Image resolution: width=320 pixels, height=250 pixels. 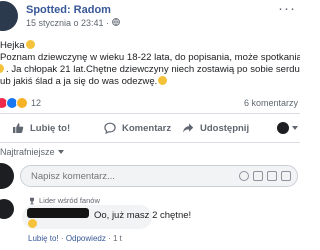 What do you see at coordinates (9, 16) in the screenshot?
I see `page-avatar` at bounding box center [9, 16].